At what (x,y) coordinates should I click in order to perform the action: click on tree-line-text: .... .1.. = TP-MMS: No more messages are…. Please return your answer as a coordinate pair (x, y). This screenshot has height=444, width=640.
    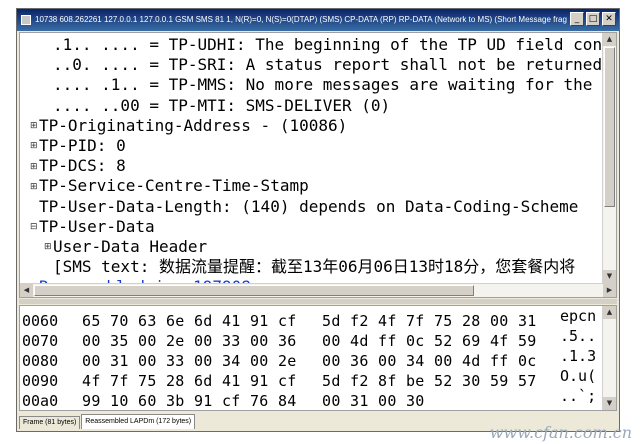
    Looking at the image, I should click on (327, 85).